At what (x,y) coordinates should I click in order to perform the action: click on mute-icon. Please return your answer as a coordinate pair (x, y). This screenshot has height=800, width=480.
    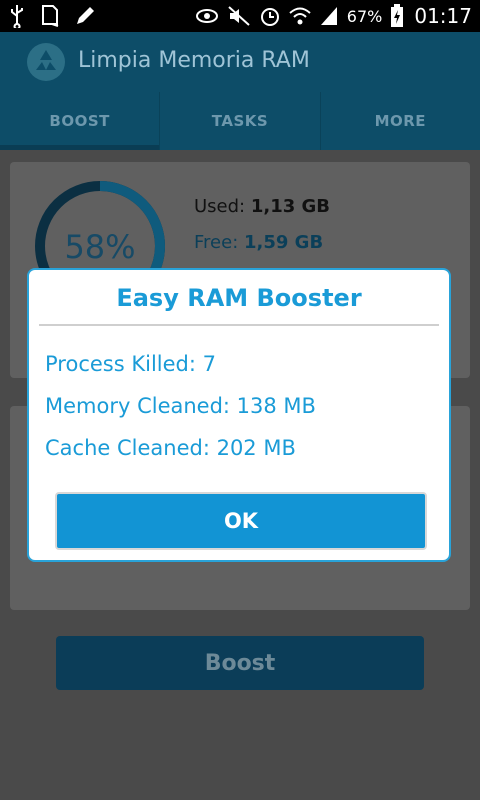
    Looking at the image, I should click on (239, 16).